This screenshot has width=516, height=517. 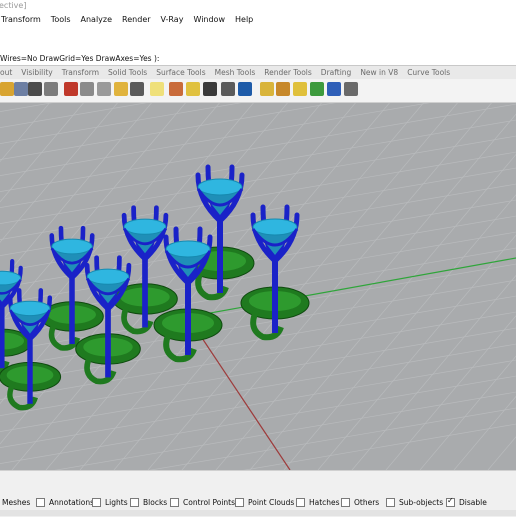 What do you see at coordinates (379, 72) in the screenshot?
I see `tab-new-in-v8: New in V8` at bounding box center [379, 72].